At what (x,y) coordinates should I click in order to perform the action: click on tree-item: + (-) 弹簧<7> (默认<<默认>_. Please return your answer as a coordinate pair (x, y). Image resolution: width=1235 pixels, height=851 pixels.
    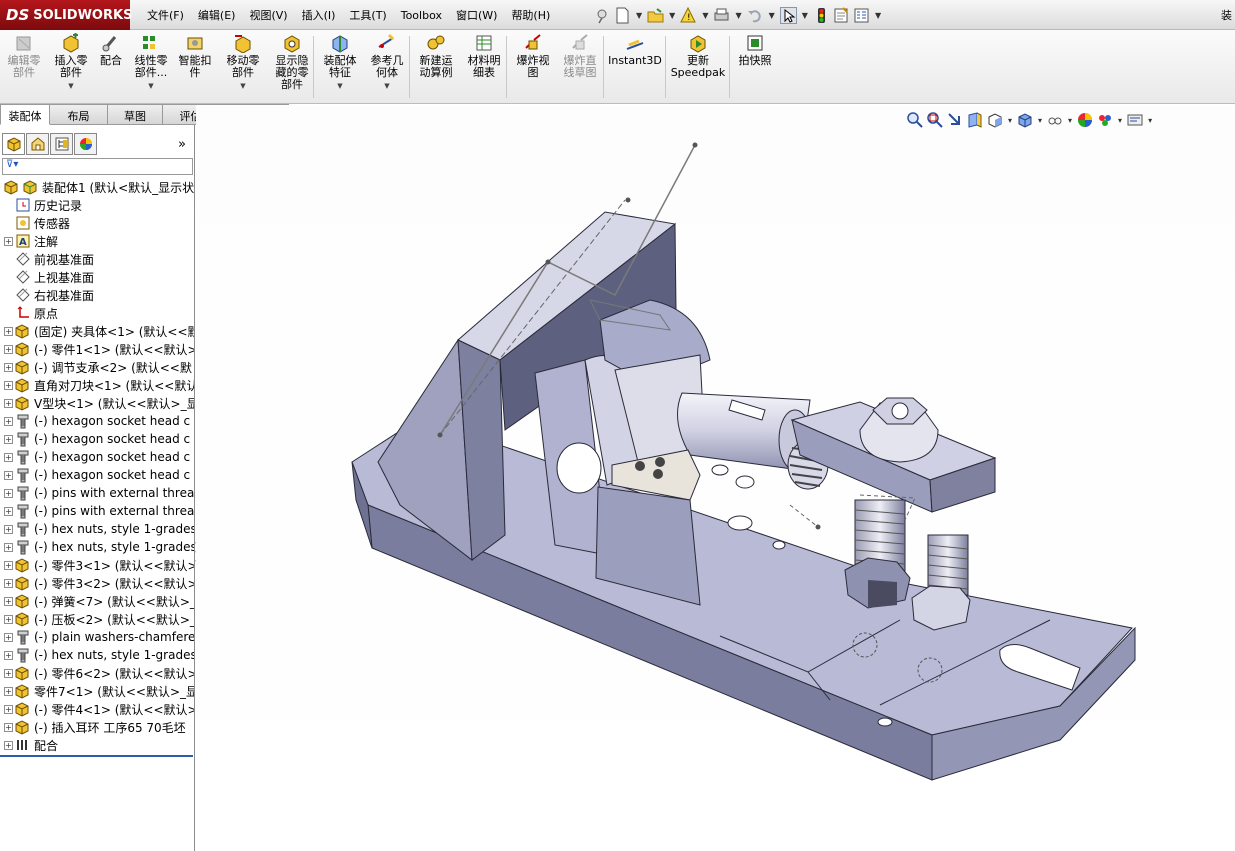
    Looking at the image, I should click on (97, 601).